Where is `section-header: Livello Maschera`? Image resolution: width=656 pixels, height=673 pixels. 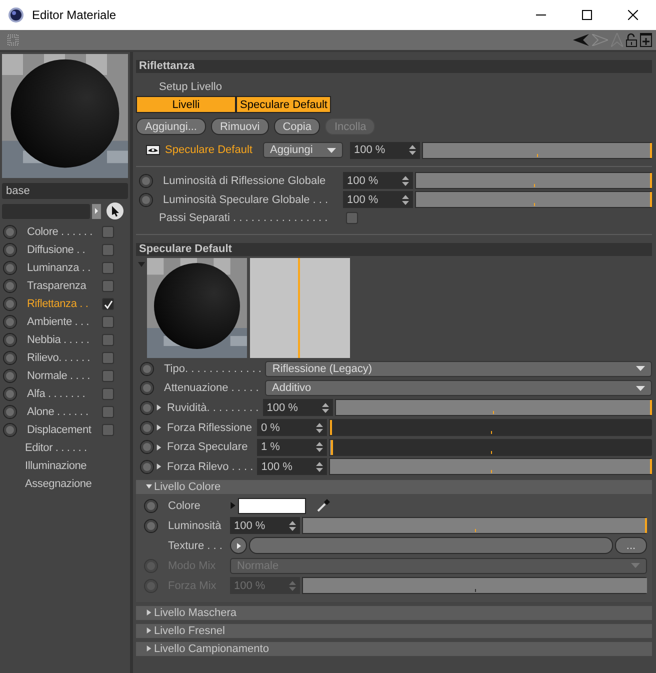
section-header: Livello Maschera is located at coordinates (394, 613).